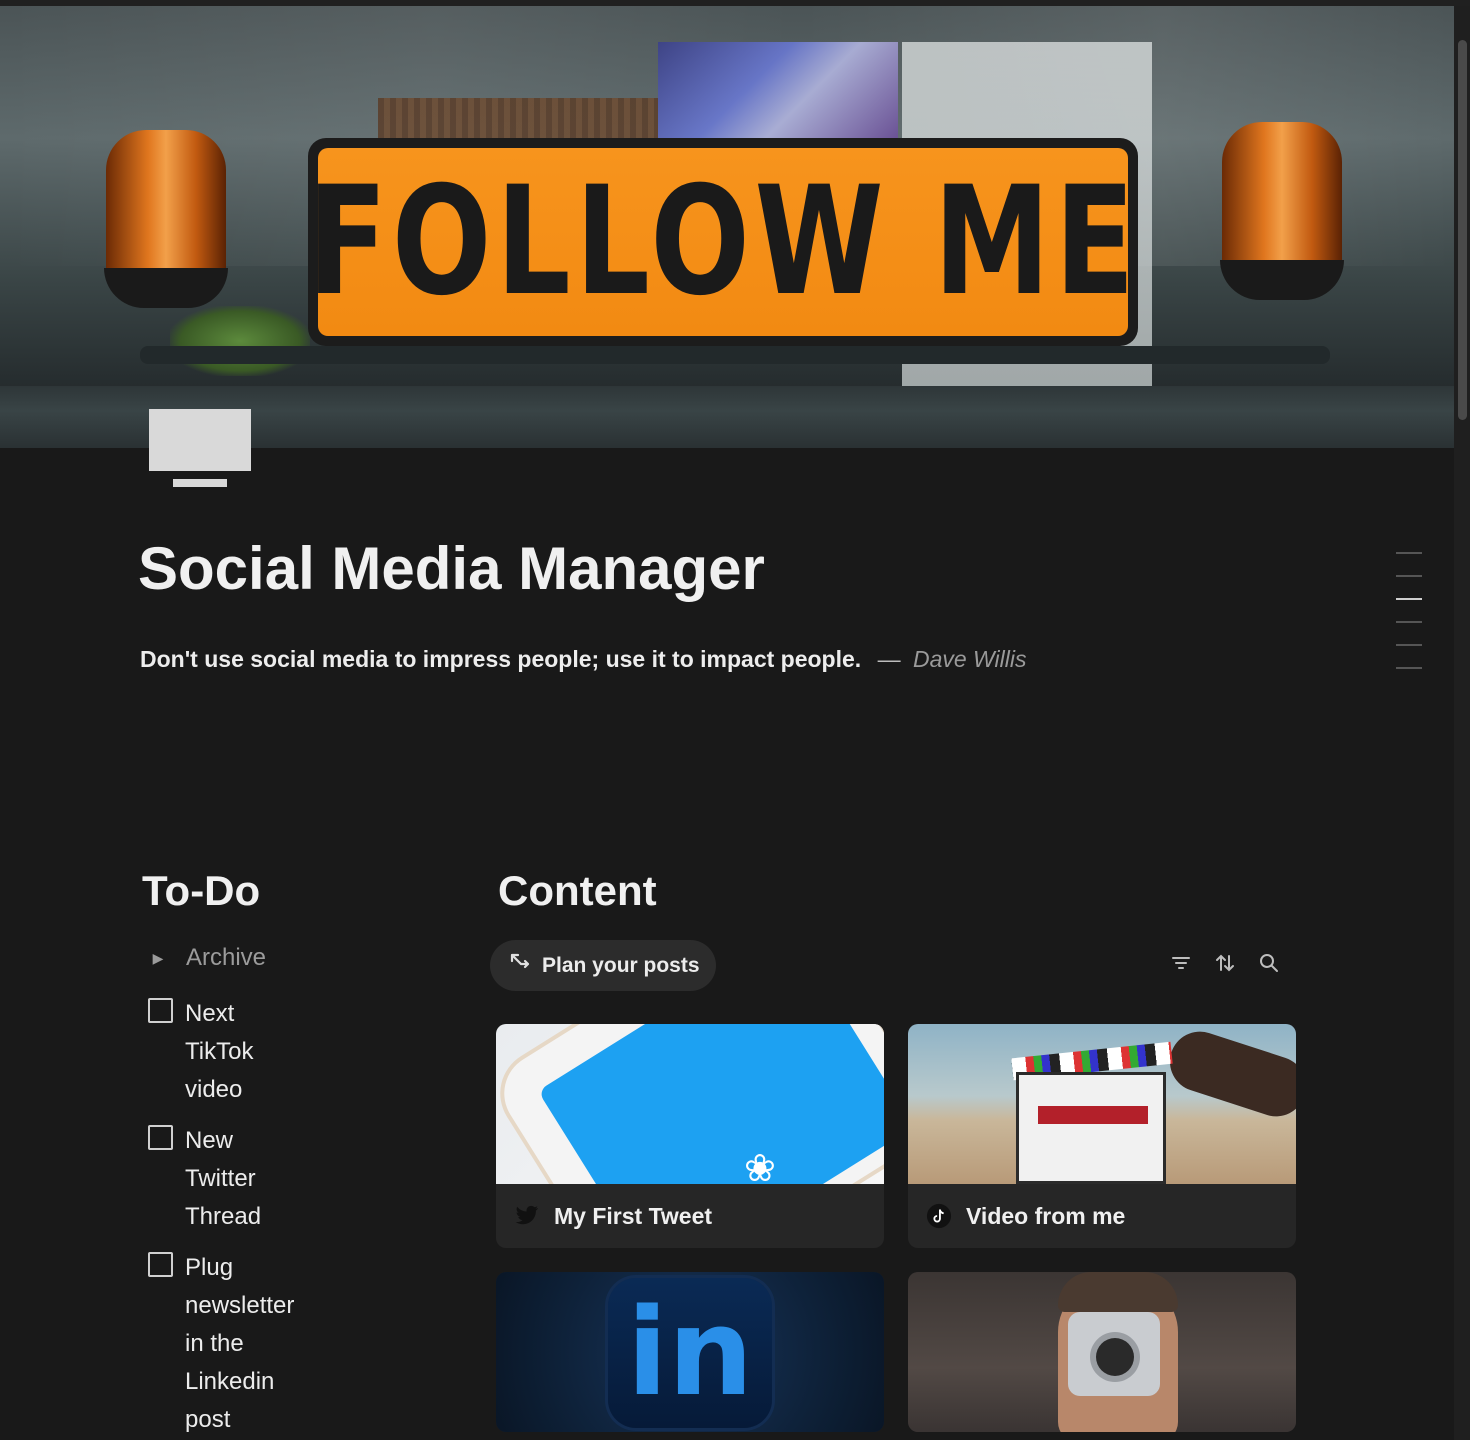 The width and height of the screenshot is (1470, 1440). What do you see at coordinates (760, 1166) in the screenshot?
I see `twitter-bird-icon: ❀` at bounding box center [760, 1166].